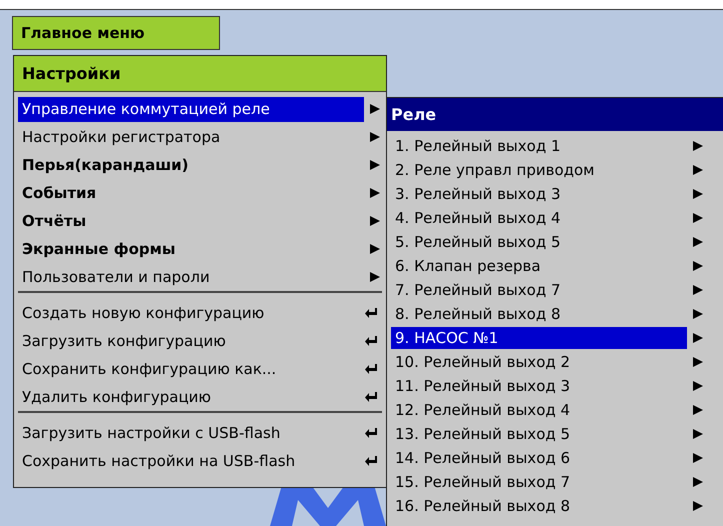 This screenshot has width=723, height=526. I want to click on menu-item: Экранные формы, so click(191, 249).